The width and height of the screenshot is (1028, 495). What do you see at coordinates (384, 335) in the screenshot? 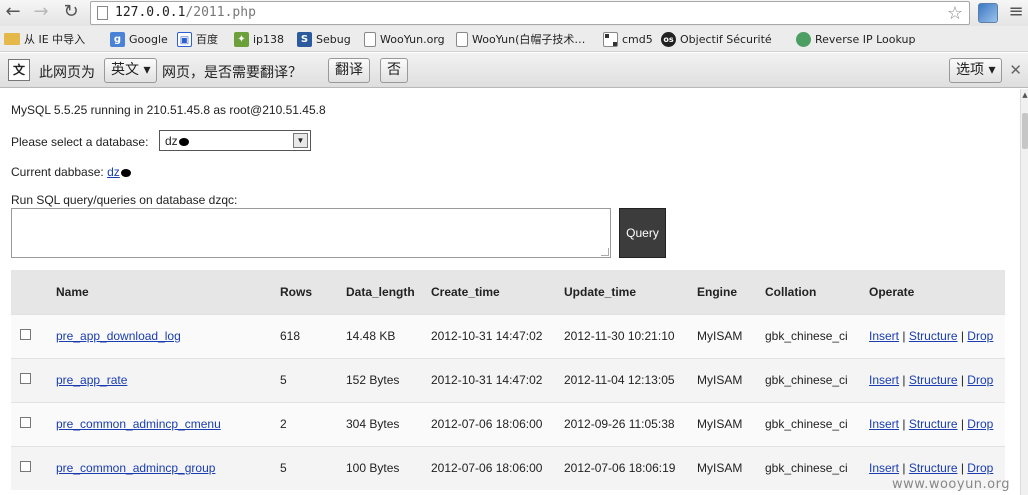
I see `data-length-cell: 14.48 KB` at bounding box center [384, 335].